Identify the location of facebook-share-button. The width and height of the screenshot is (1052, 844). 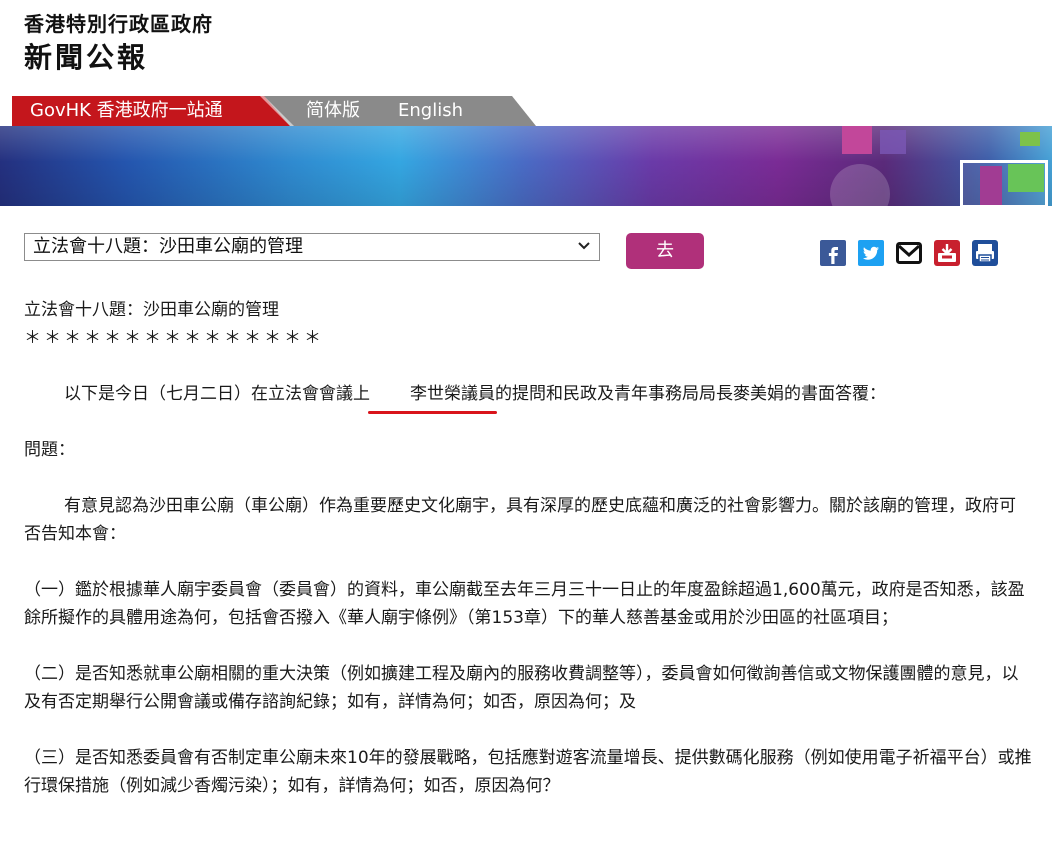
(833, 253).